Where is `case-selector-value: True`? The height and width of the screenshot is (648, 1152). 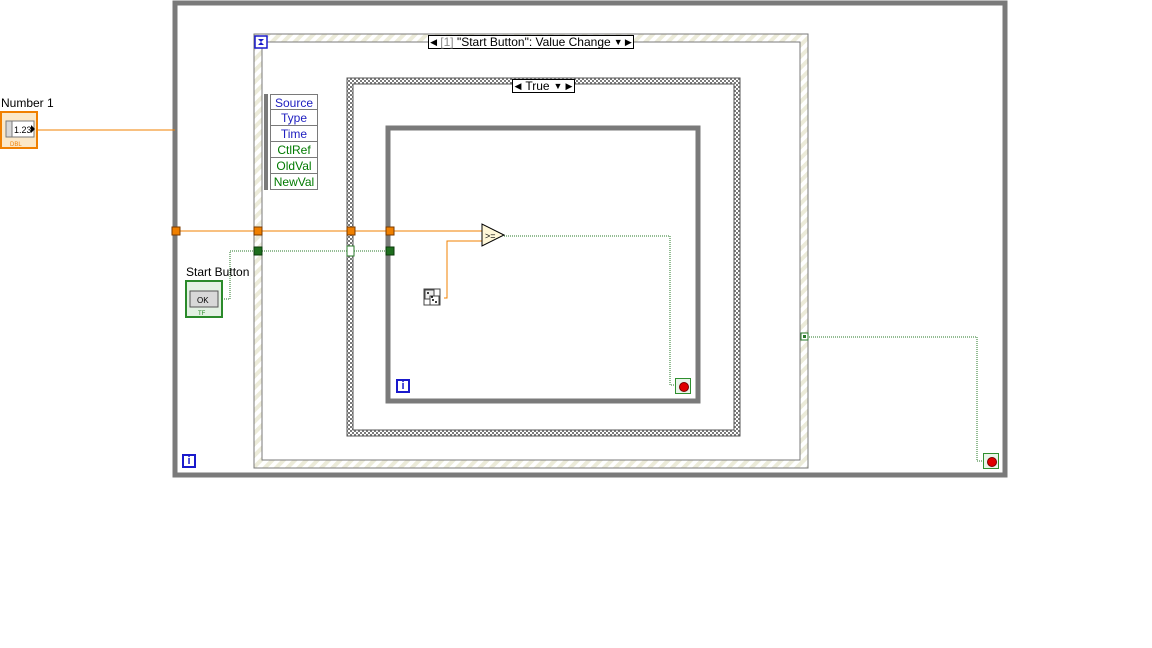
case-selector-value: True is located at coordinates (537, 86).